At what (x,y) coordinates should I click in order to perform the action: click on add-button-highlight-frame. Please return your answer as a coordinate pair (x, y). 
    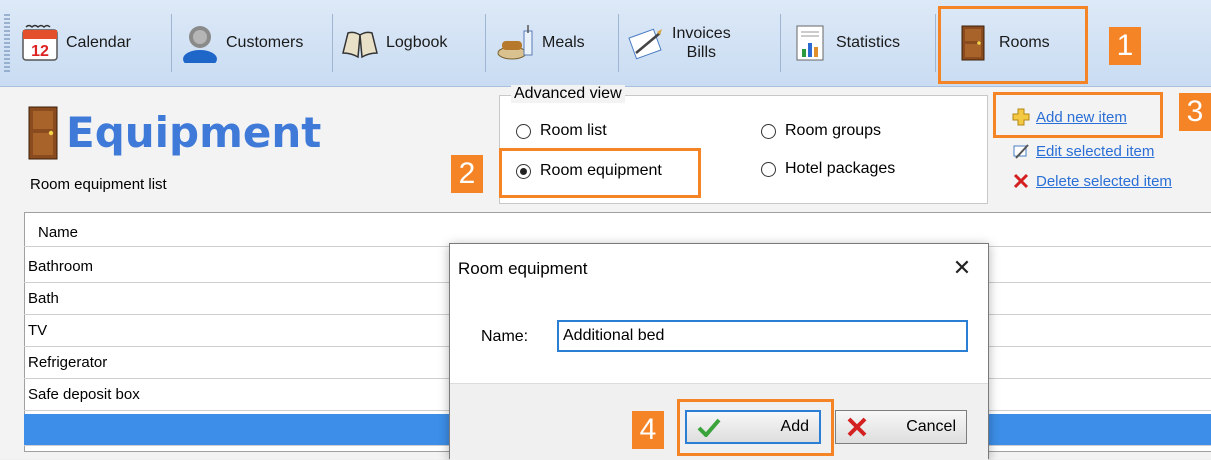
    Looking at the image, I should click on (755, 427).